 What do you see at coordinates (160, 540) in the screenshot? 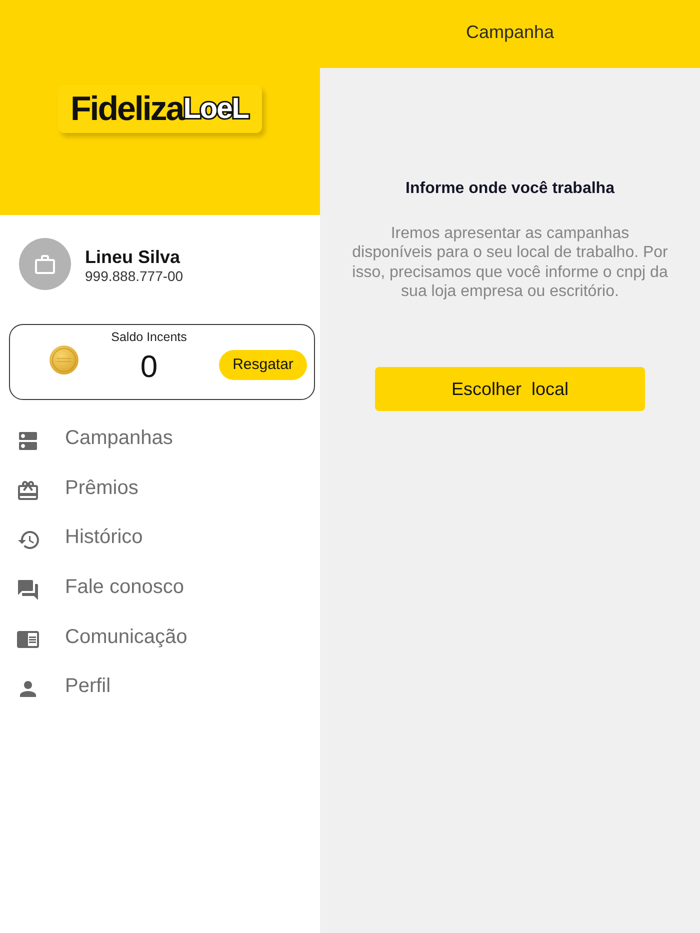
I see `menu-item: Histórico` at bounding box center [160, 540].